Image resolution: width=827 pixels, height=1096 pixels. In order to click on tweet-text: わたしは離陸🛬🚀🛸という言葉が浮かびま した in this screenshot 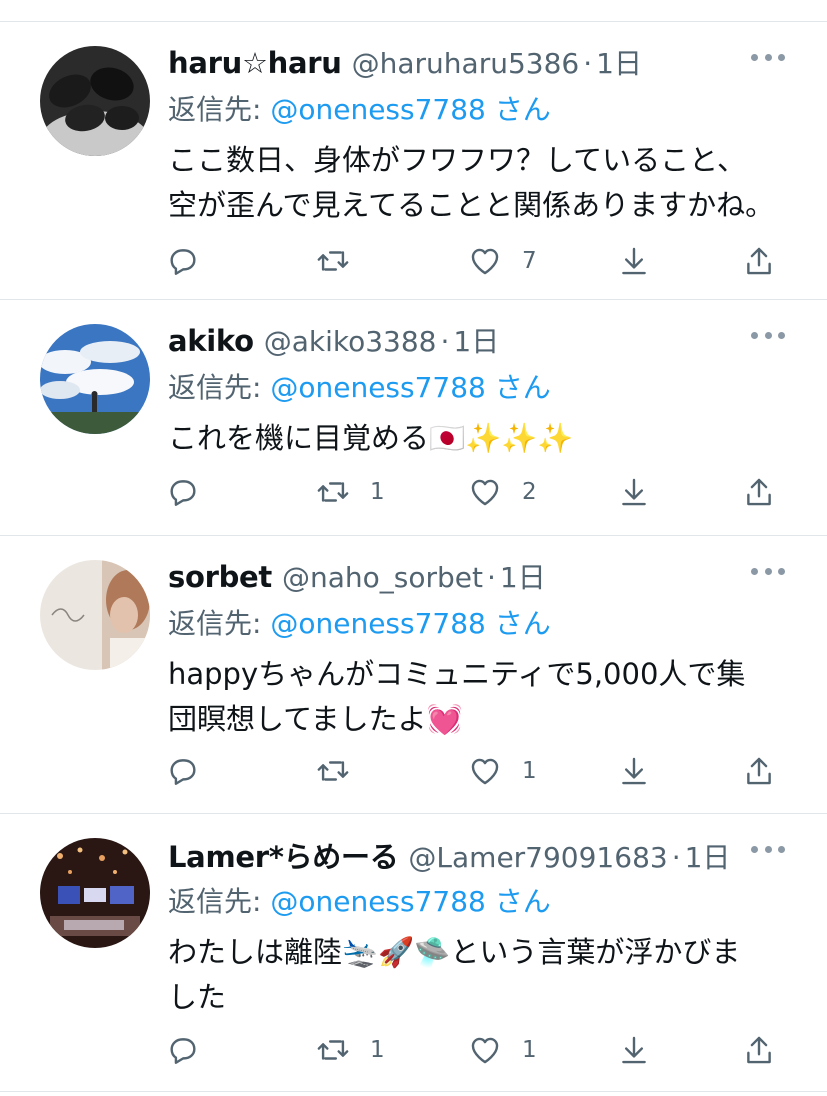, I will do `click(454, 974)`.